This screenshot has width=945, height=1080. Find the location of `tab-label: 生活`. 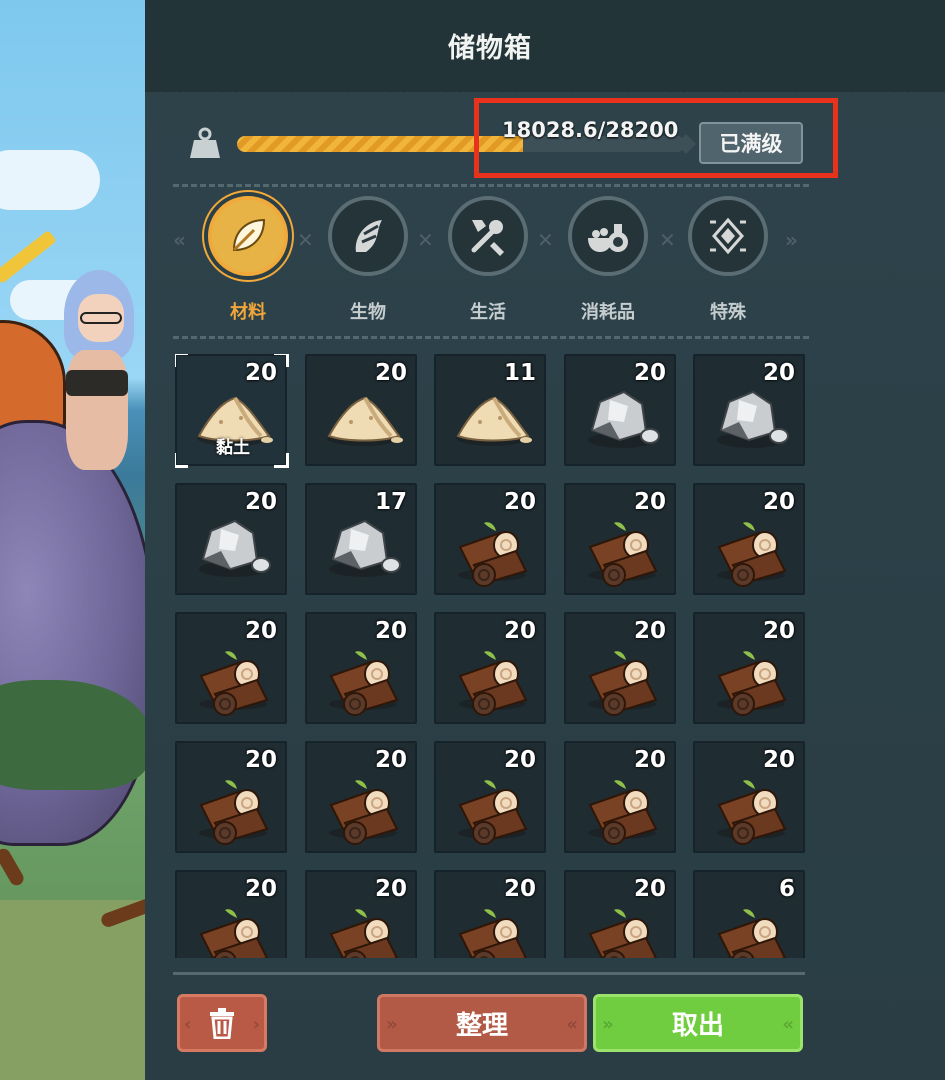

tab-label: 生活 is located at coordinates (488, 312).